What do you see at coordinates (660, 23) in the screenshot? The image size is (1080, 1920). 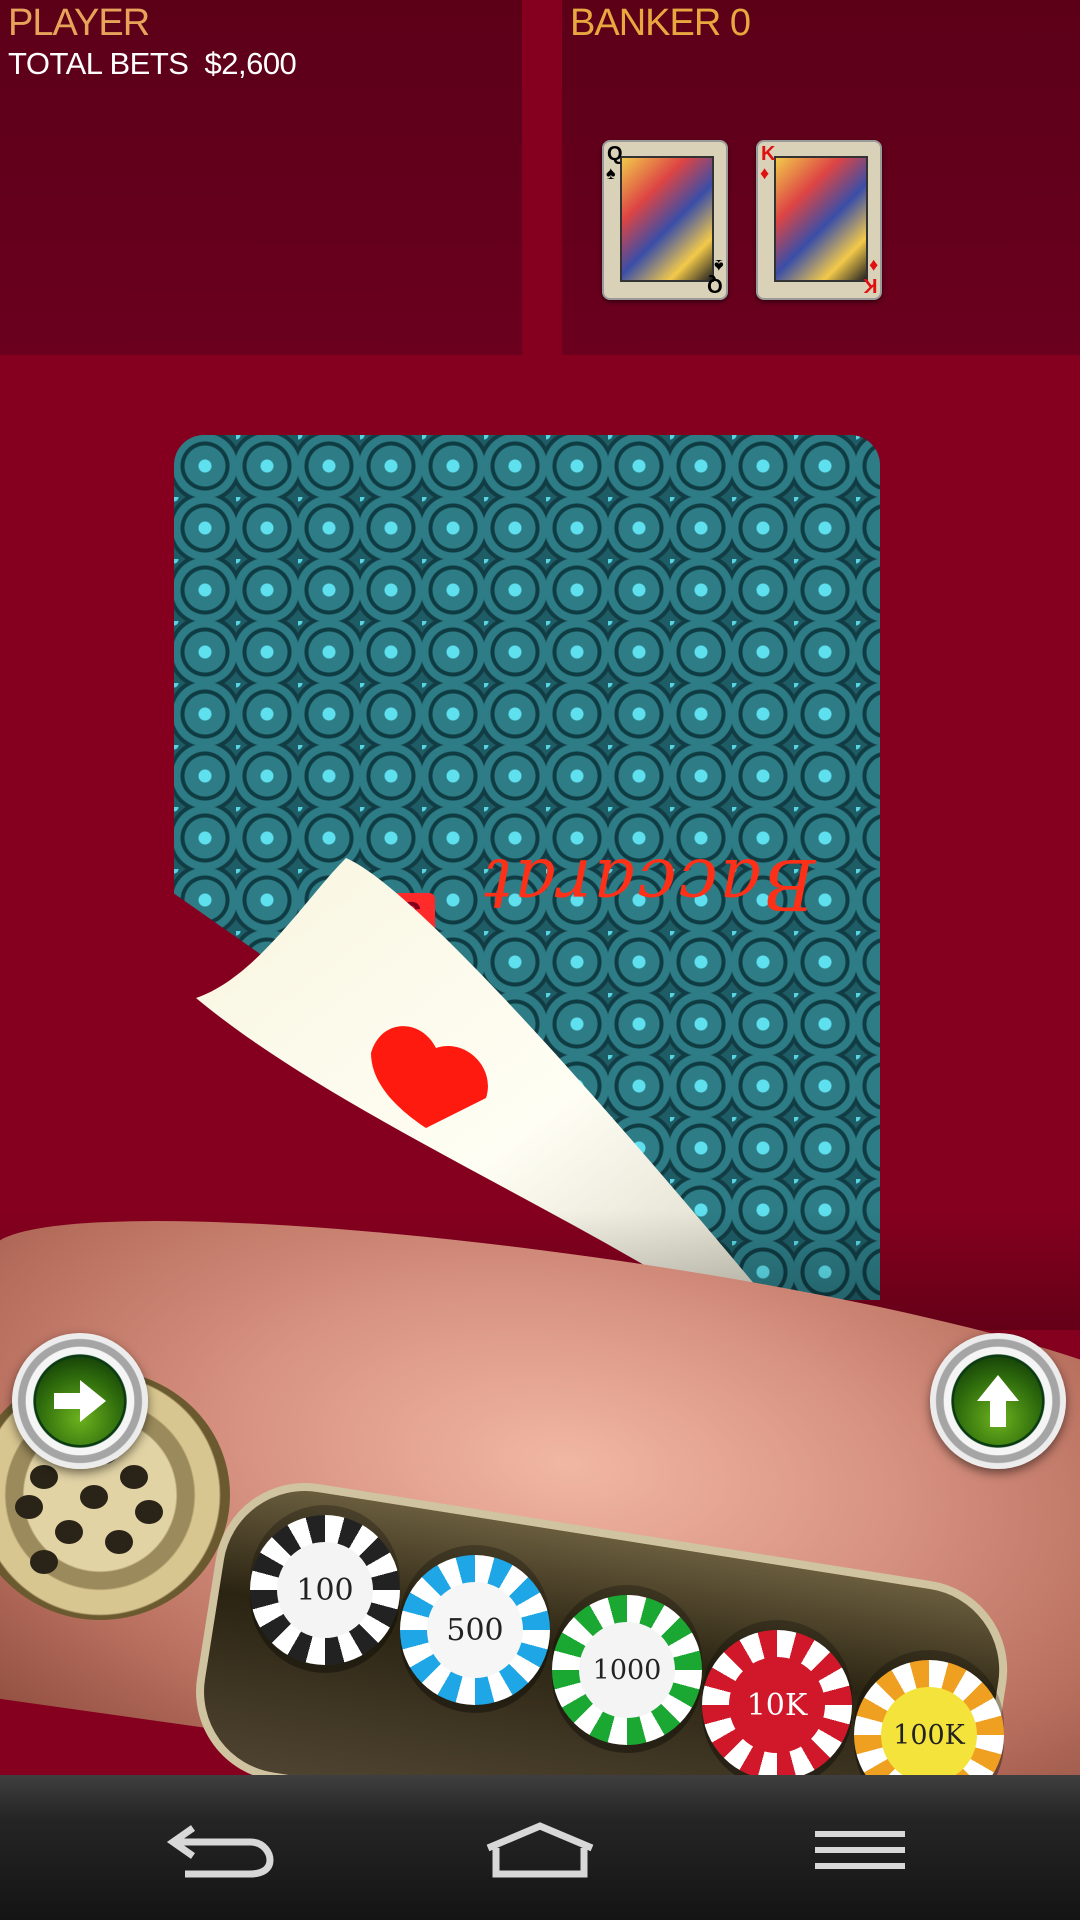 I see `banker-title: BANKER 0` at bounding box center [660, 23].